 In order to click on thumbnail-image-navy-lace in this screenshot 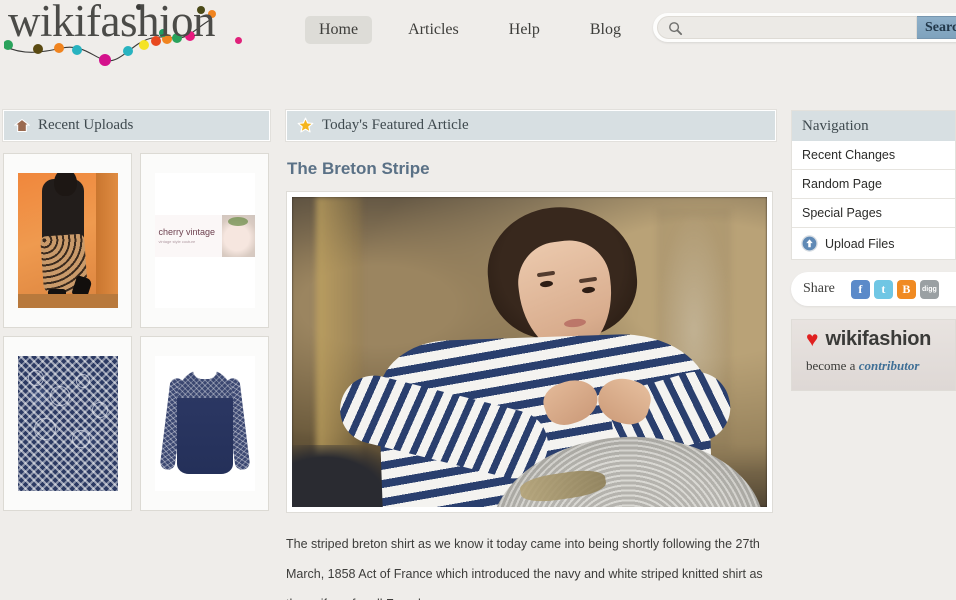, I will do `click(67, 423)`.